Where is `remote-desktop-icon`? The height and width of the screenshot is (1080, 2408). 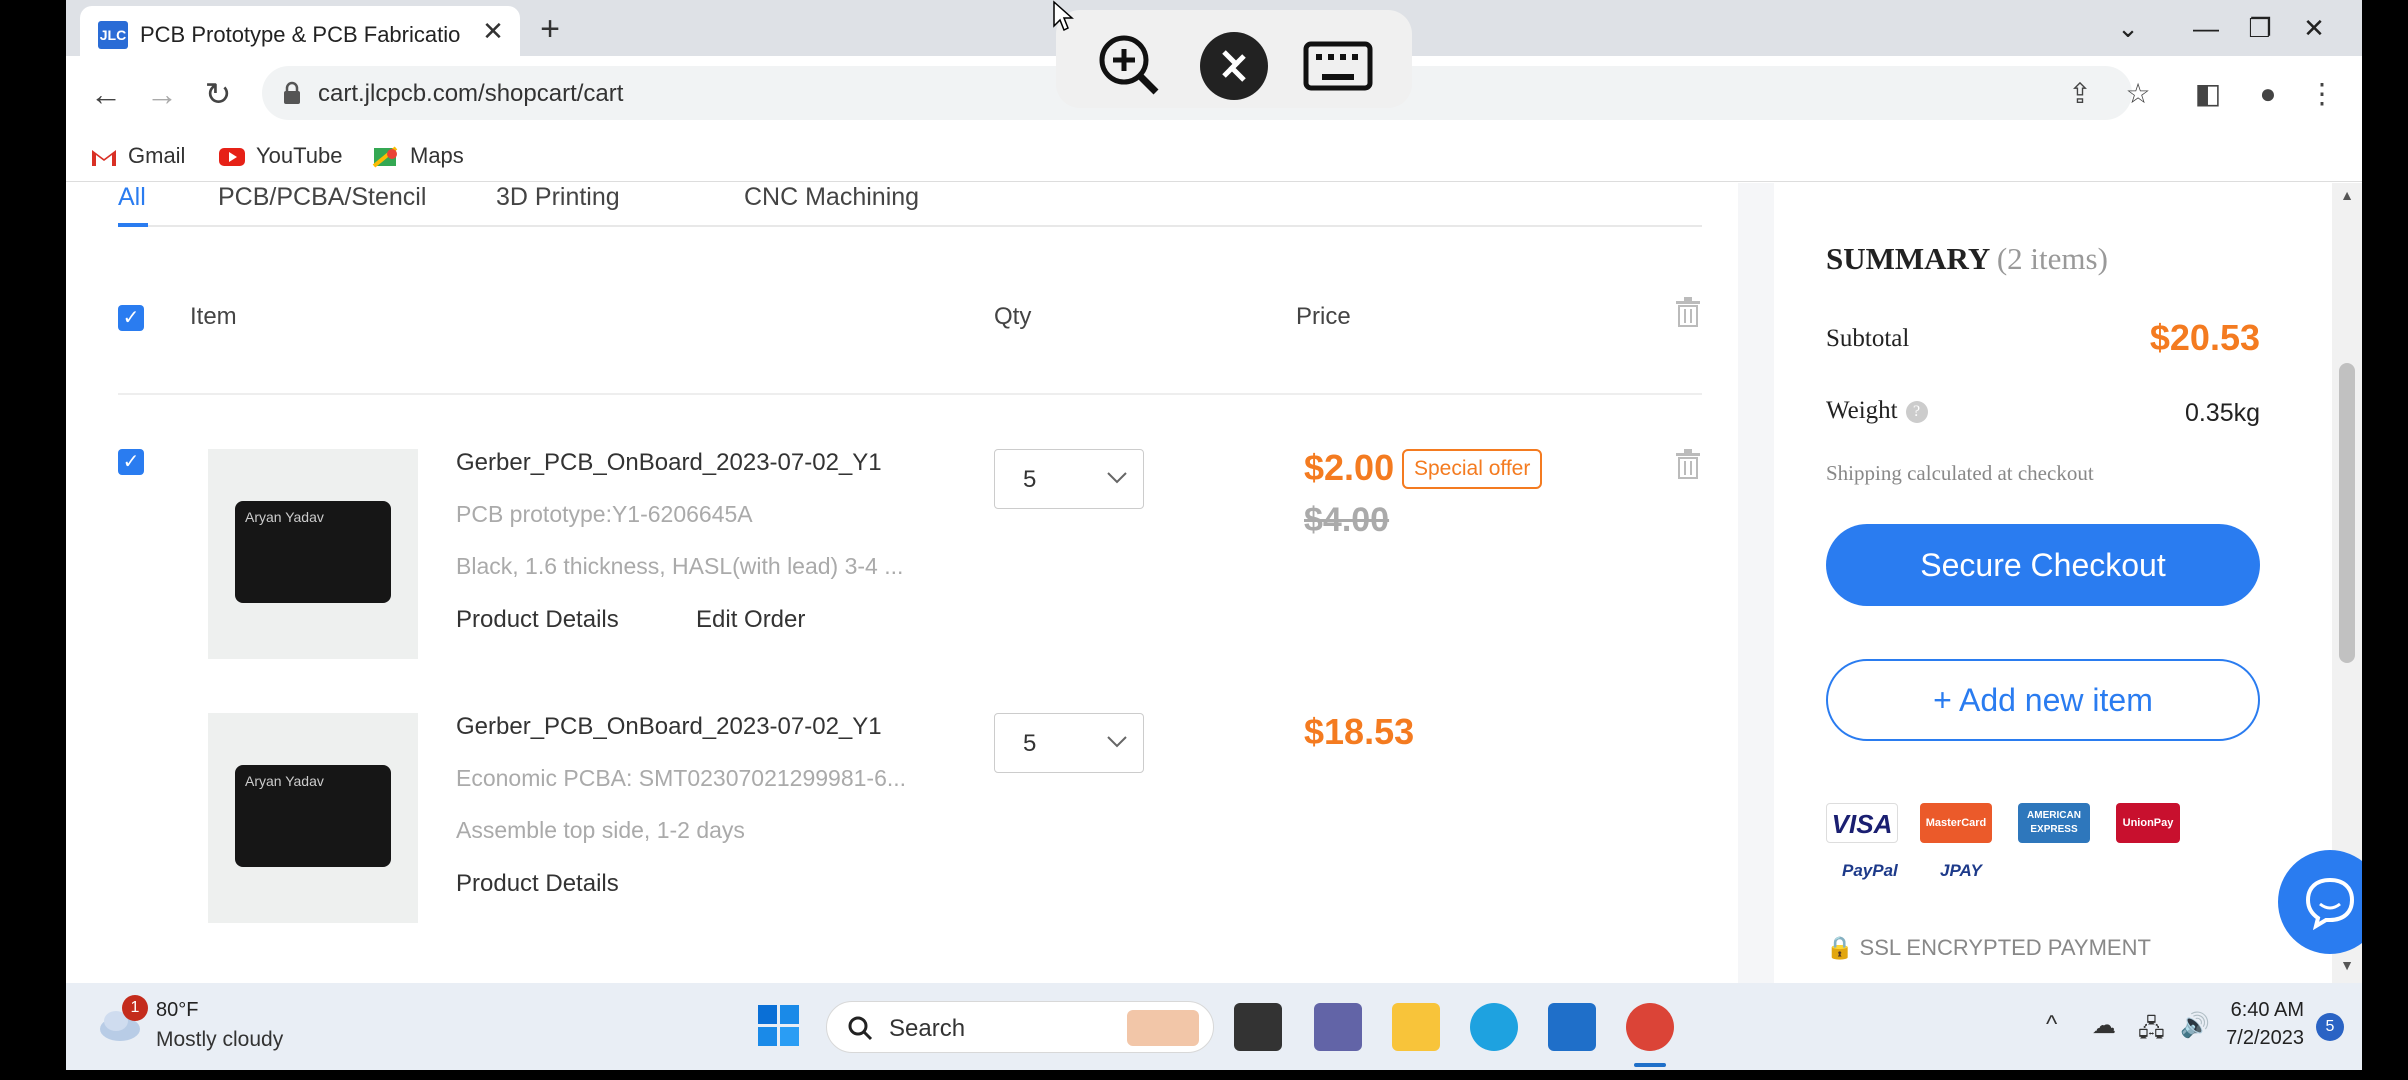 remote-desktop-icon is located at coordinates (1234, 66).